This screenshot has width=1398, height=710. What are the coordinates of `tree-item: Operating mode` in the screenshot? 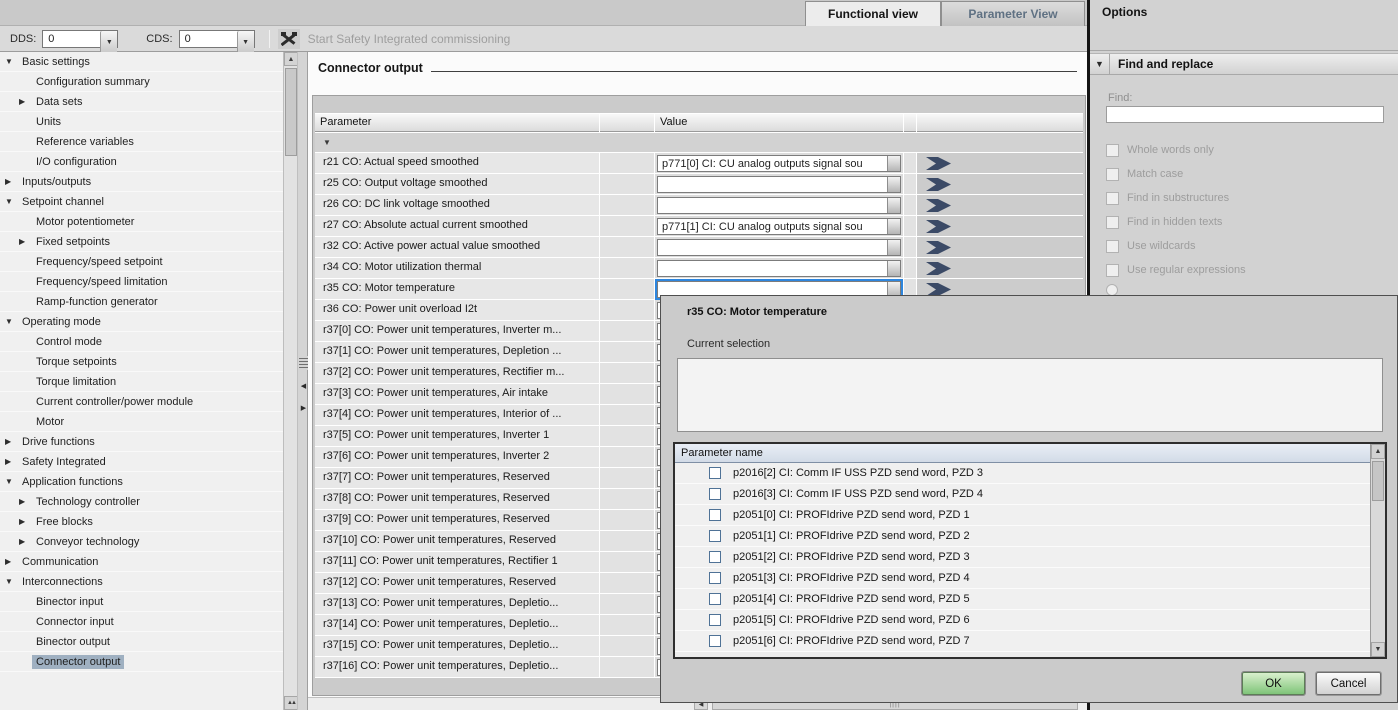 It's located at (141, 322).